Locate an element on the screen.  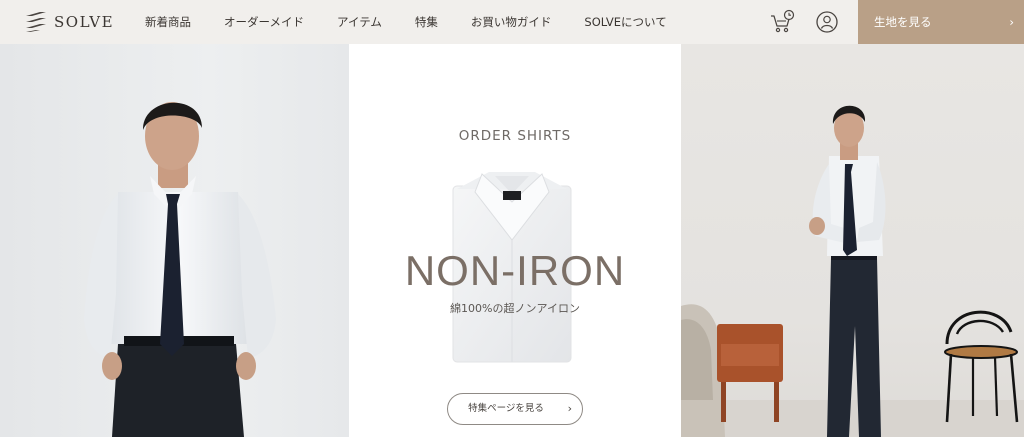
nav-items: アイテム is located at coordinates (359, 22).